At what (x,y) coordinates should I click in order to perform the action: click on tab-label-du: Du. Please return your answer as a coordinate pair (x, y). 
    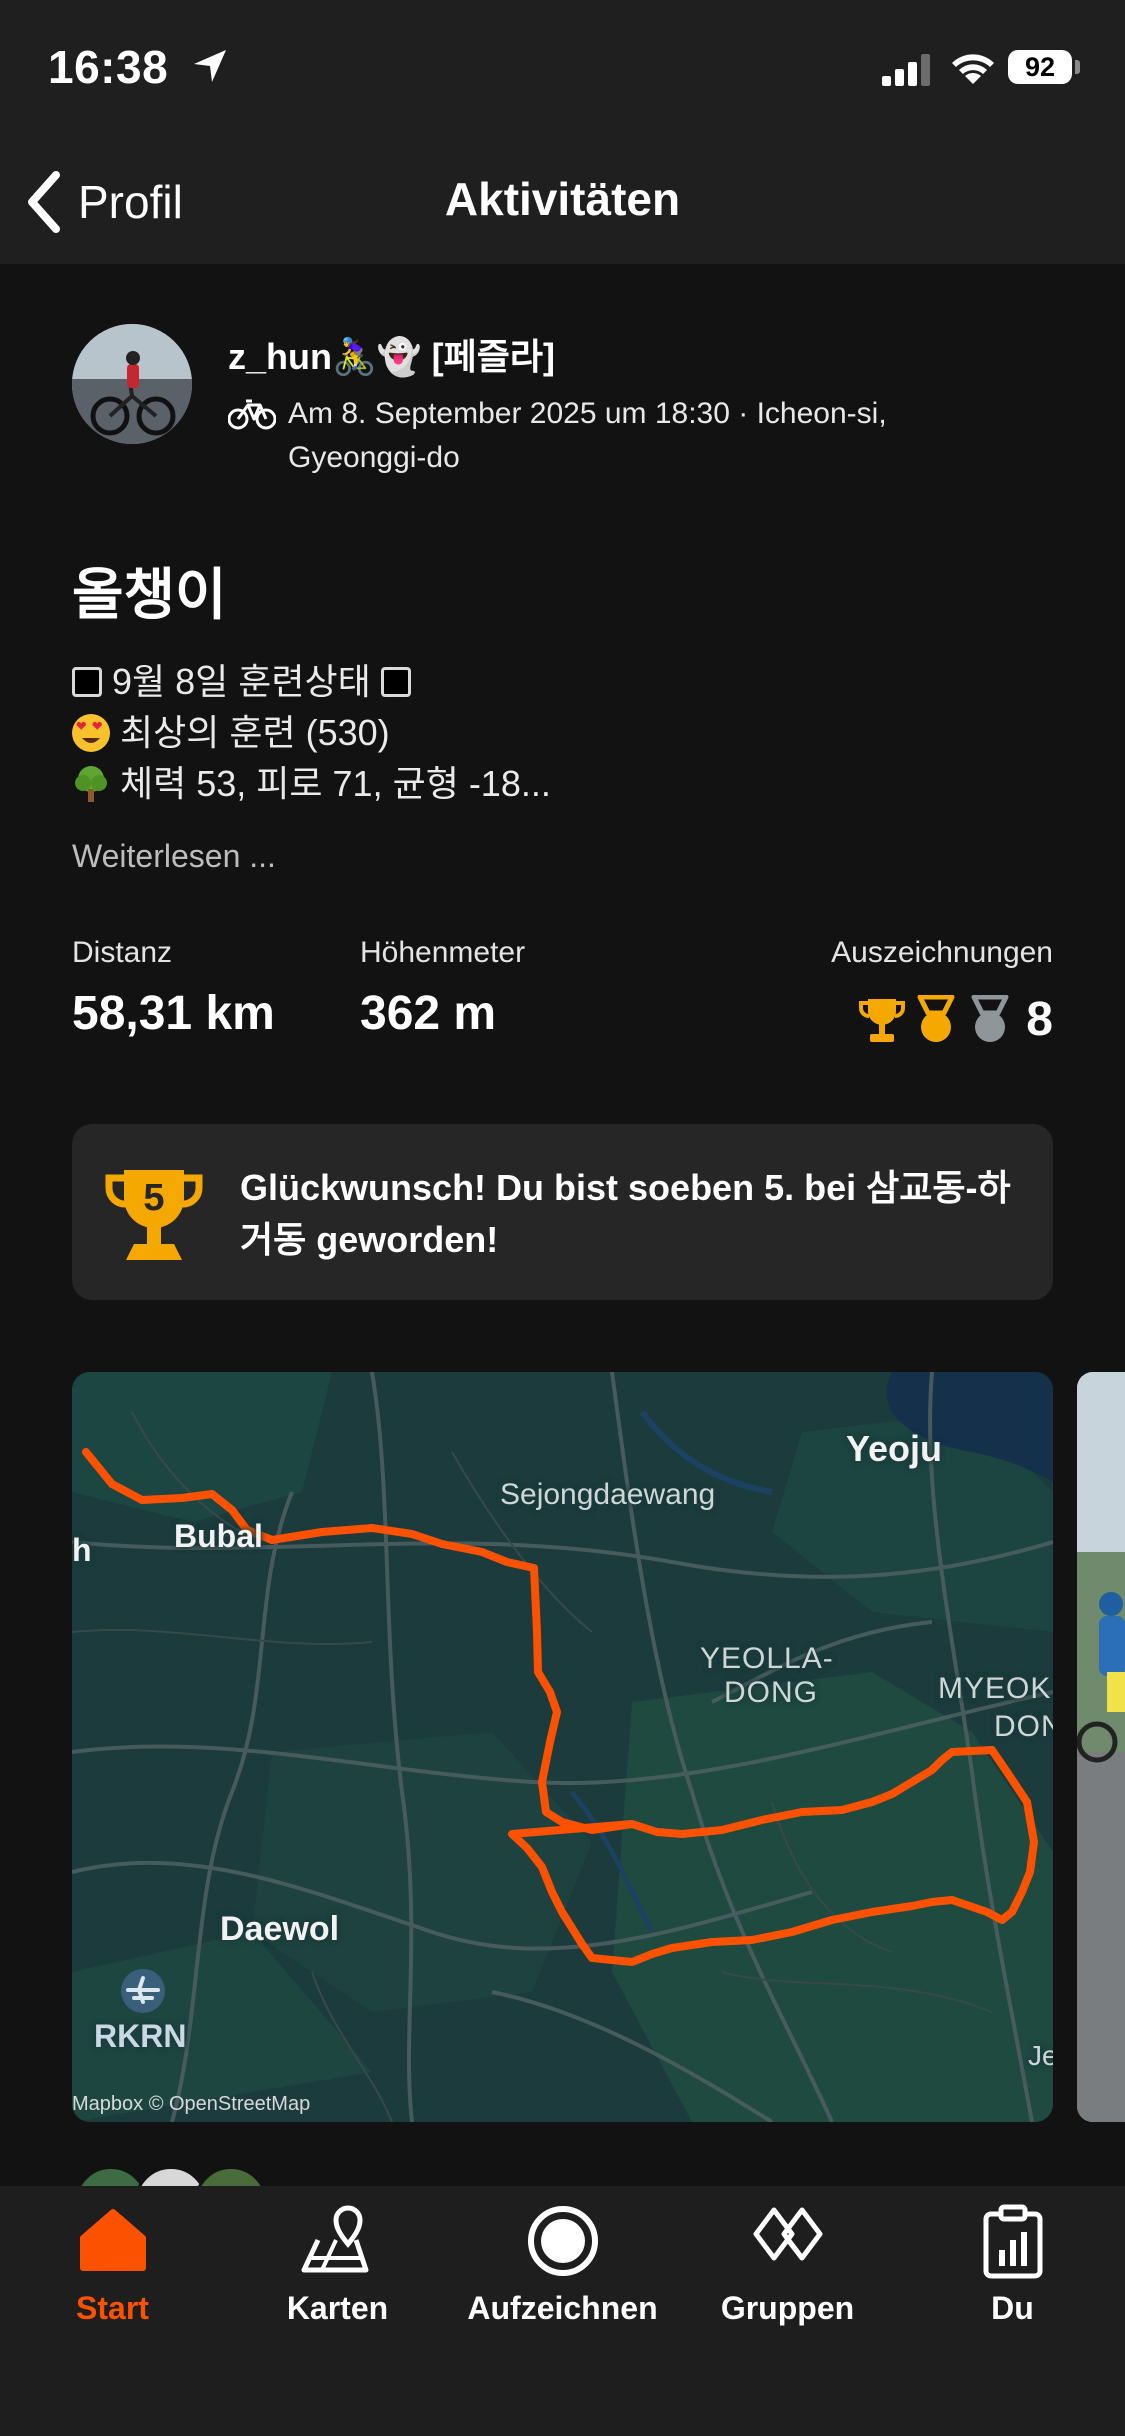
    Looking at the image, I should click on (1012, 2308).